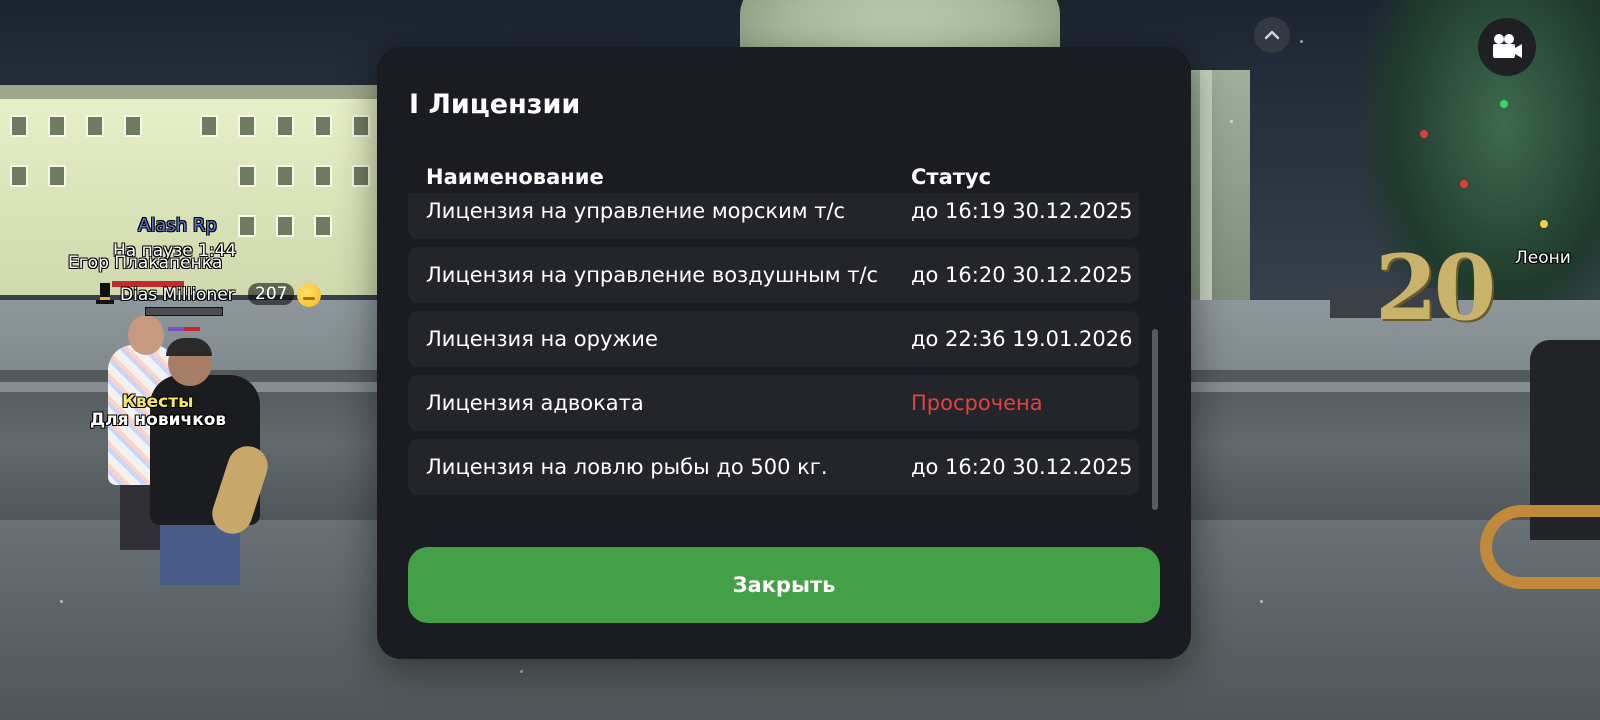 The image size is (1600, 720). I want to click on collapse-button, so click(1272, 35).